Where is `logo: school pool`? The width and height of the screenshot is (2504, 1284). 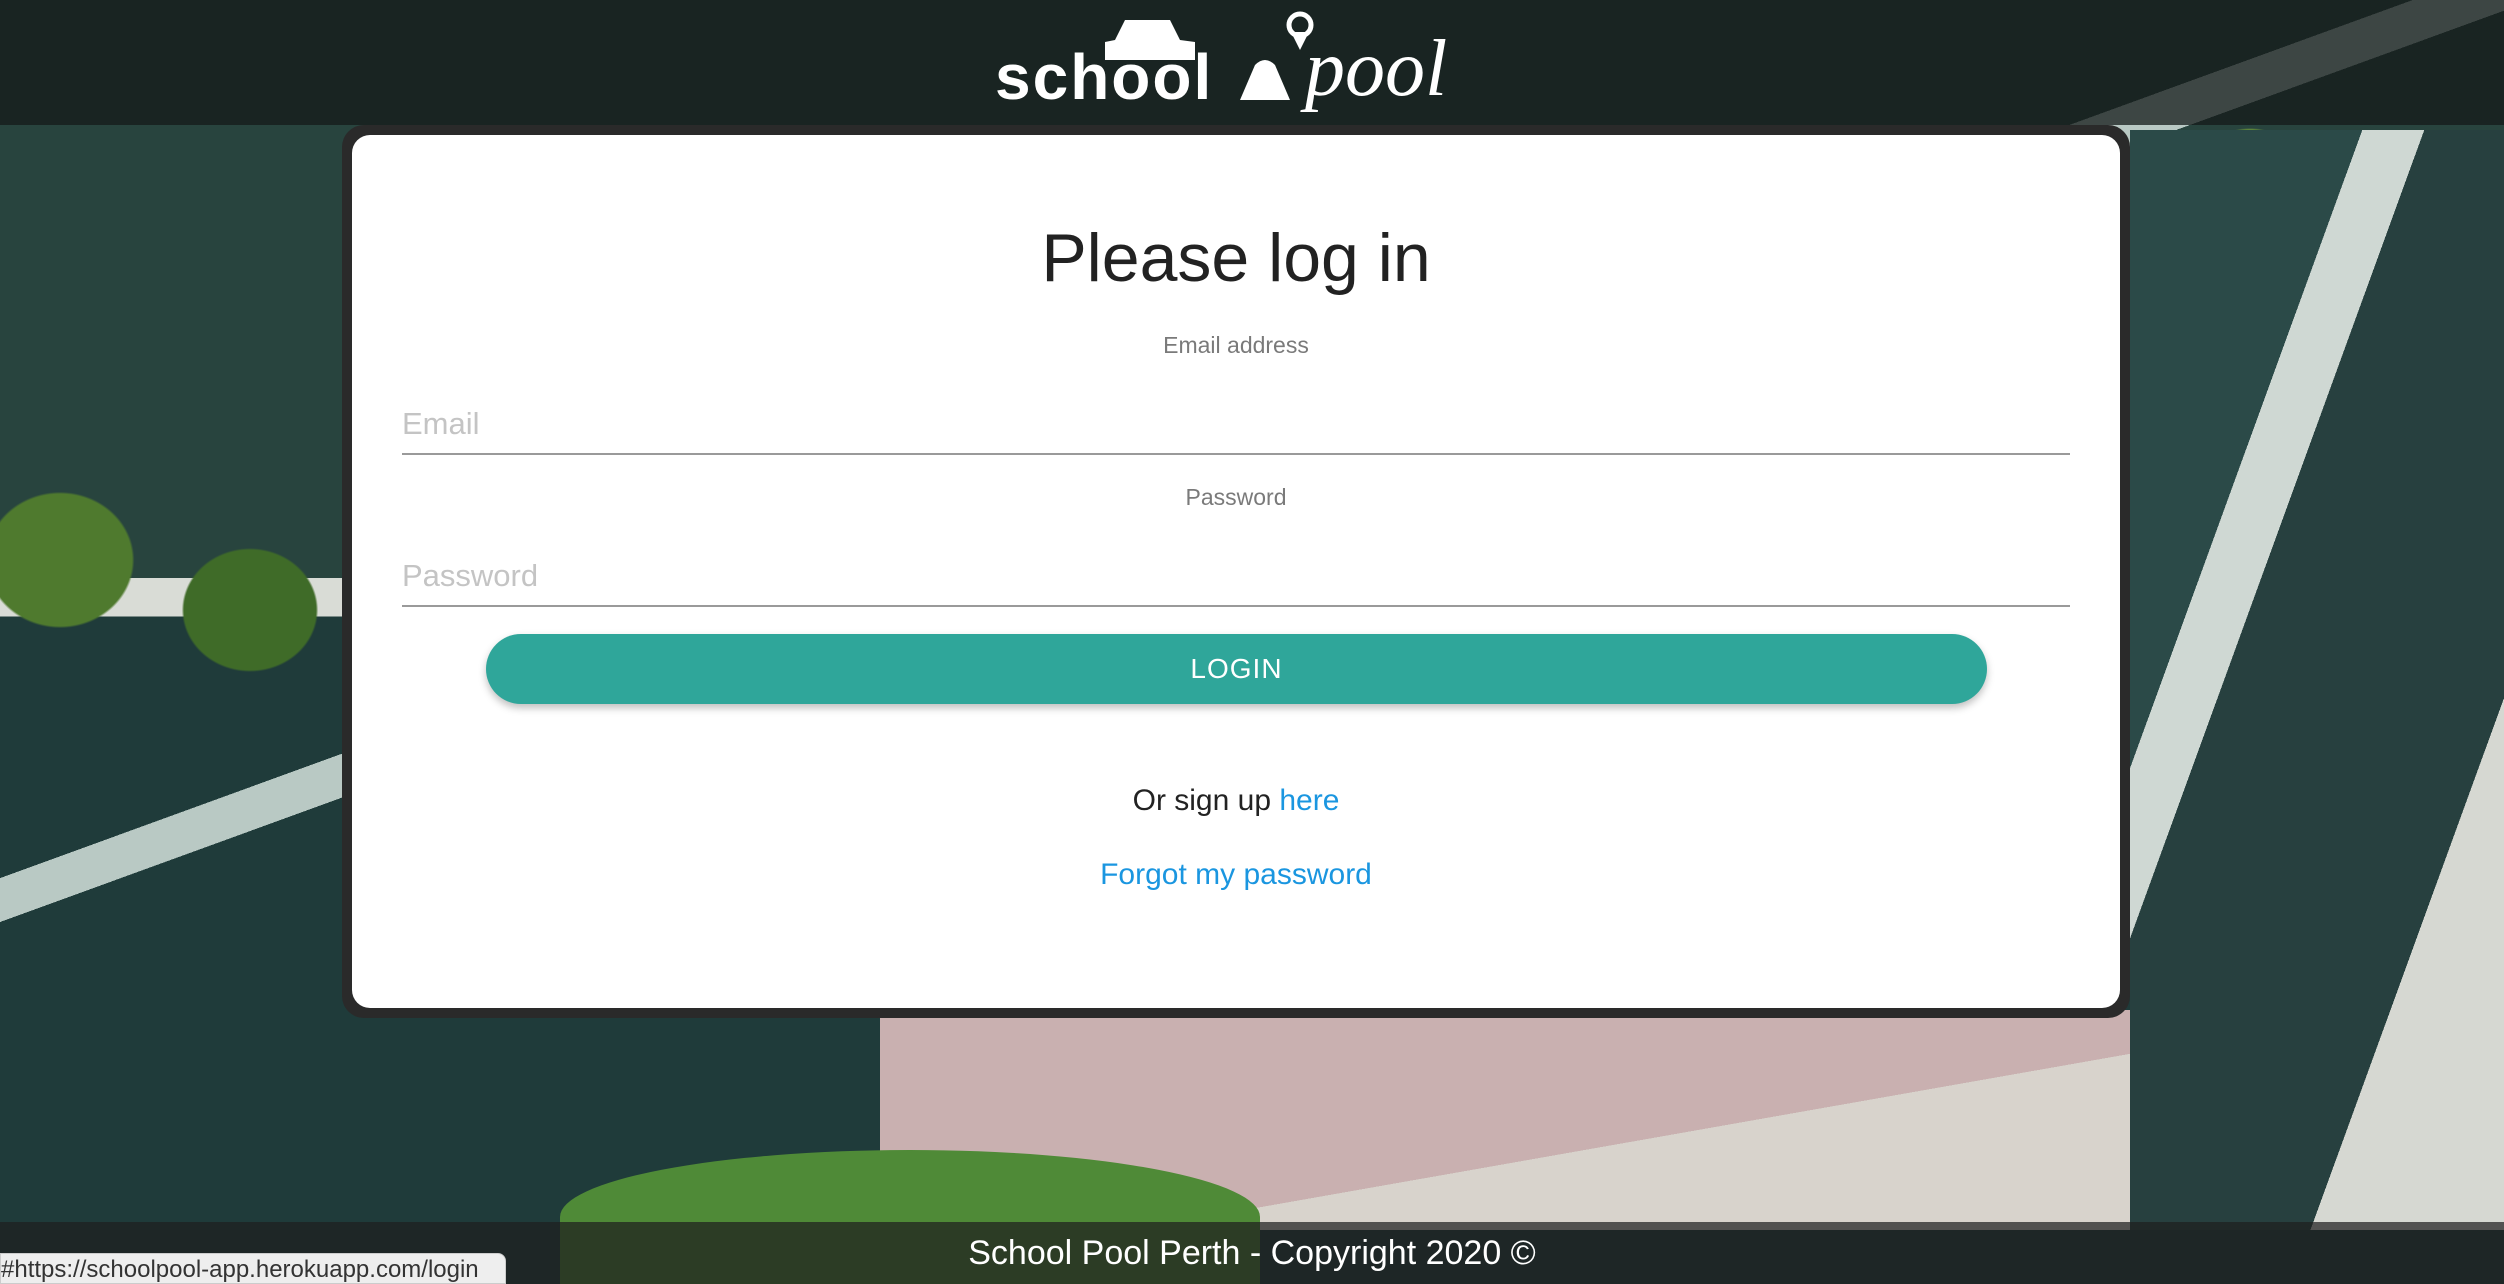 logo: school pool is located at coordinates (1240, 61).